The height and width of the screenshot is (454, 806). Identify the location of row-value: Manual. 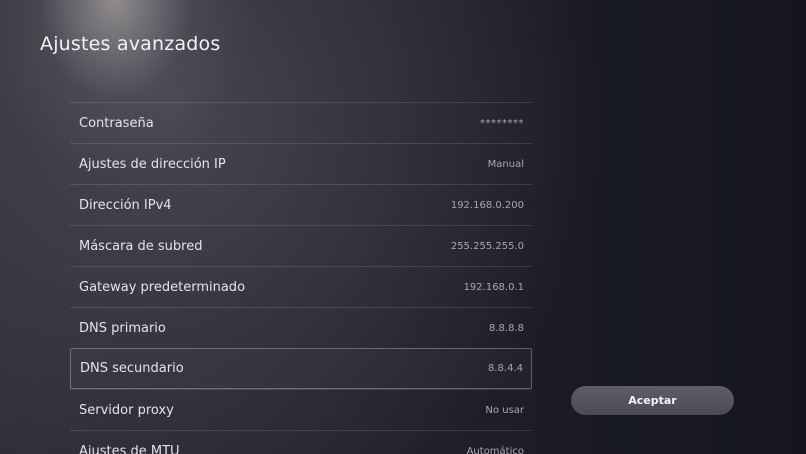
(505, 164).